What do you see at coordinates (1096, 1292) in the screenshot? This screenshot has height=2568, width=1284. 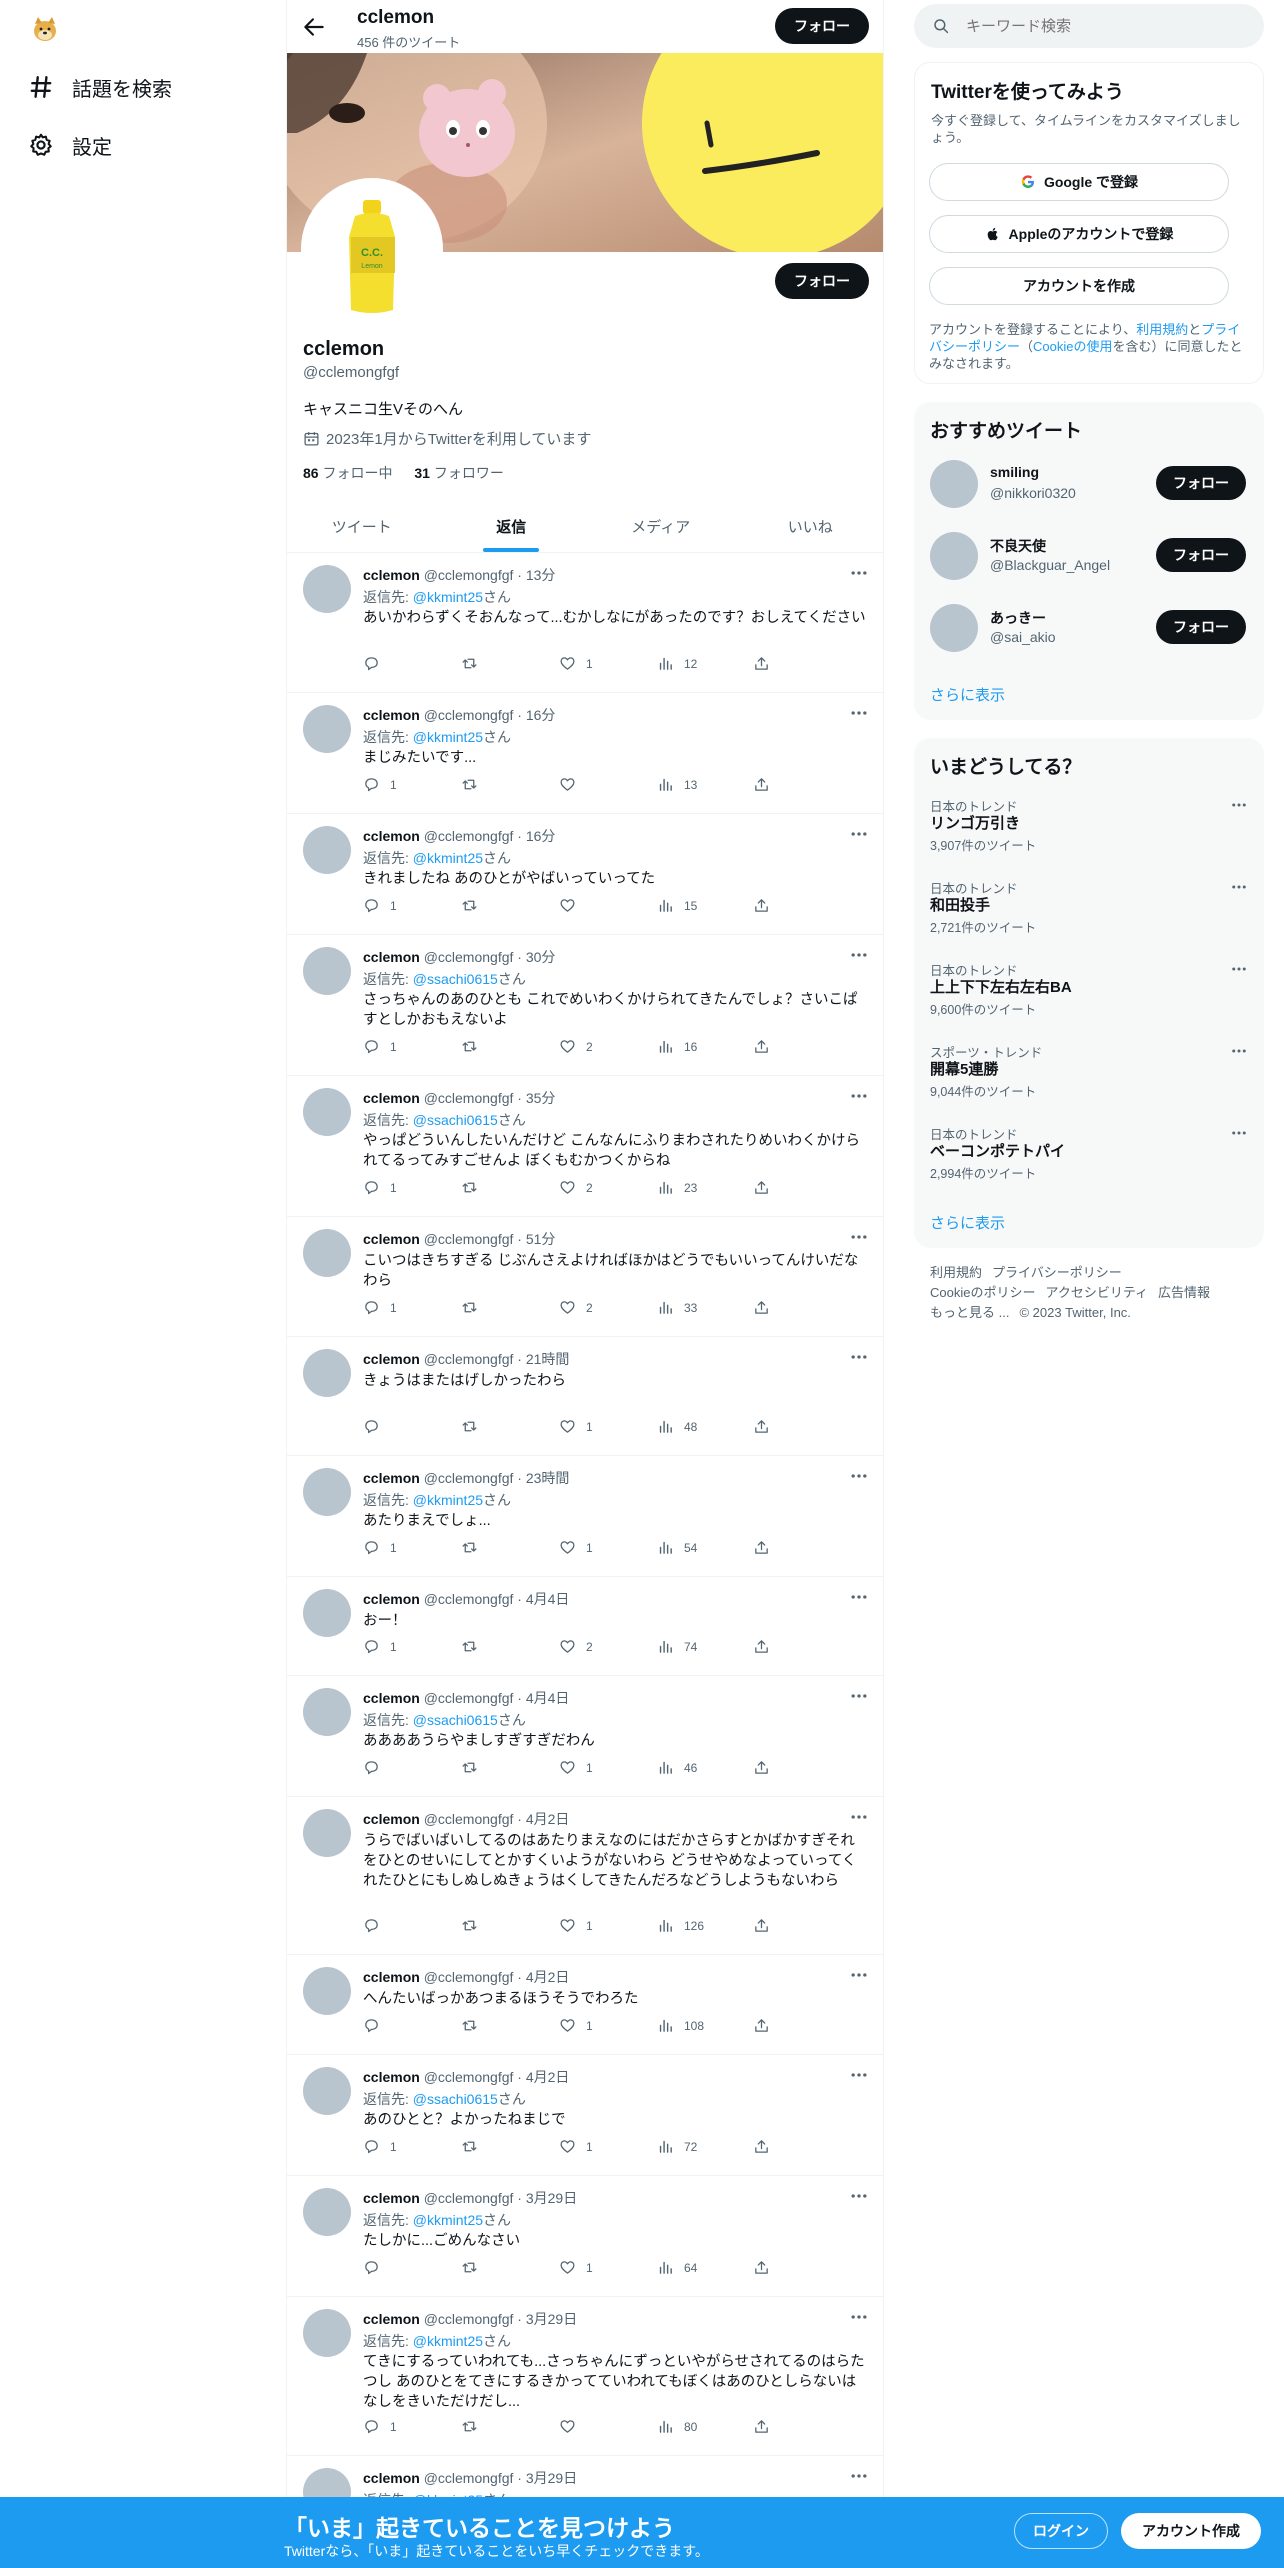 I see `footer-link-accessibility: アクセシビリティ` at bounding box center [1096, 1292].